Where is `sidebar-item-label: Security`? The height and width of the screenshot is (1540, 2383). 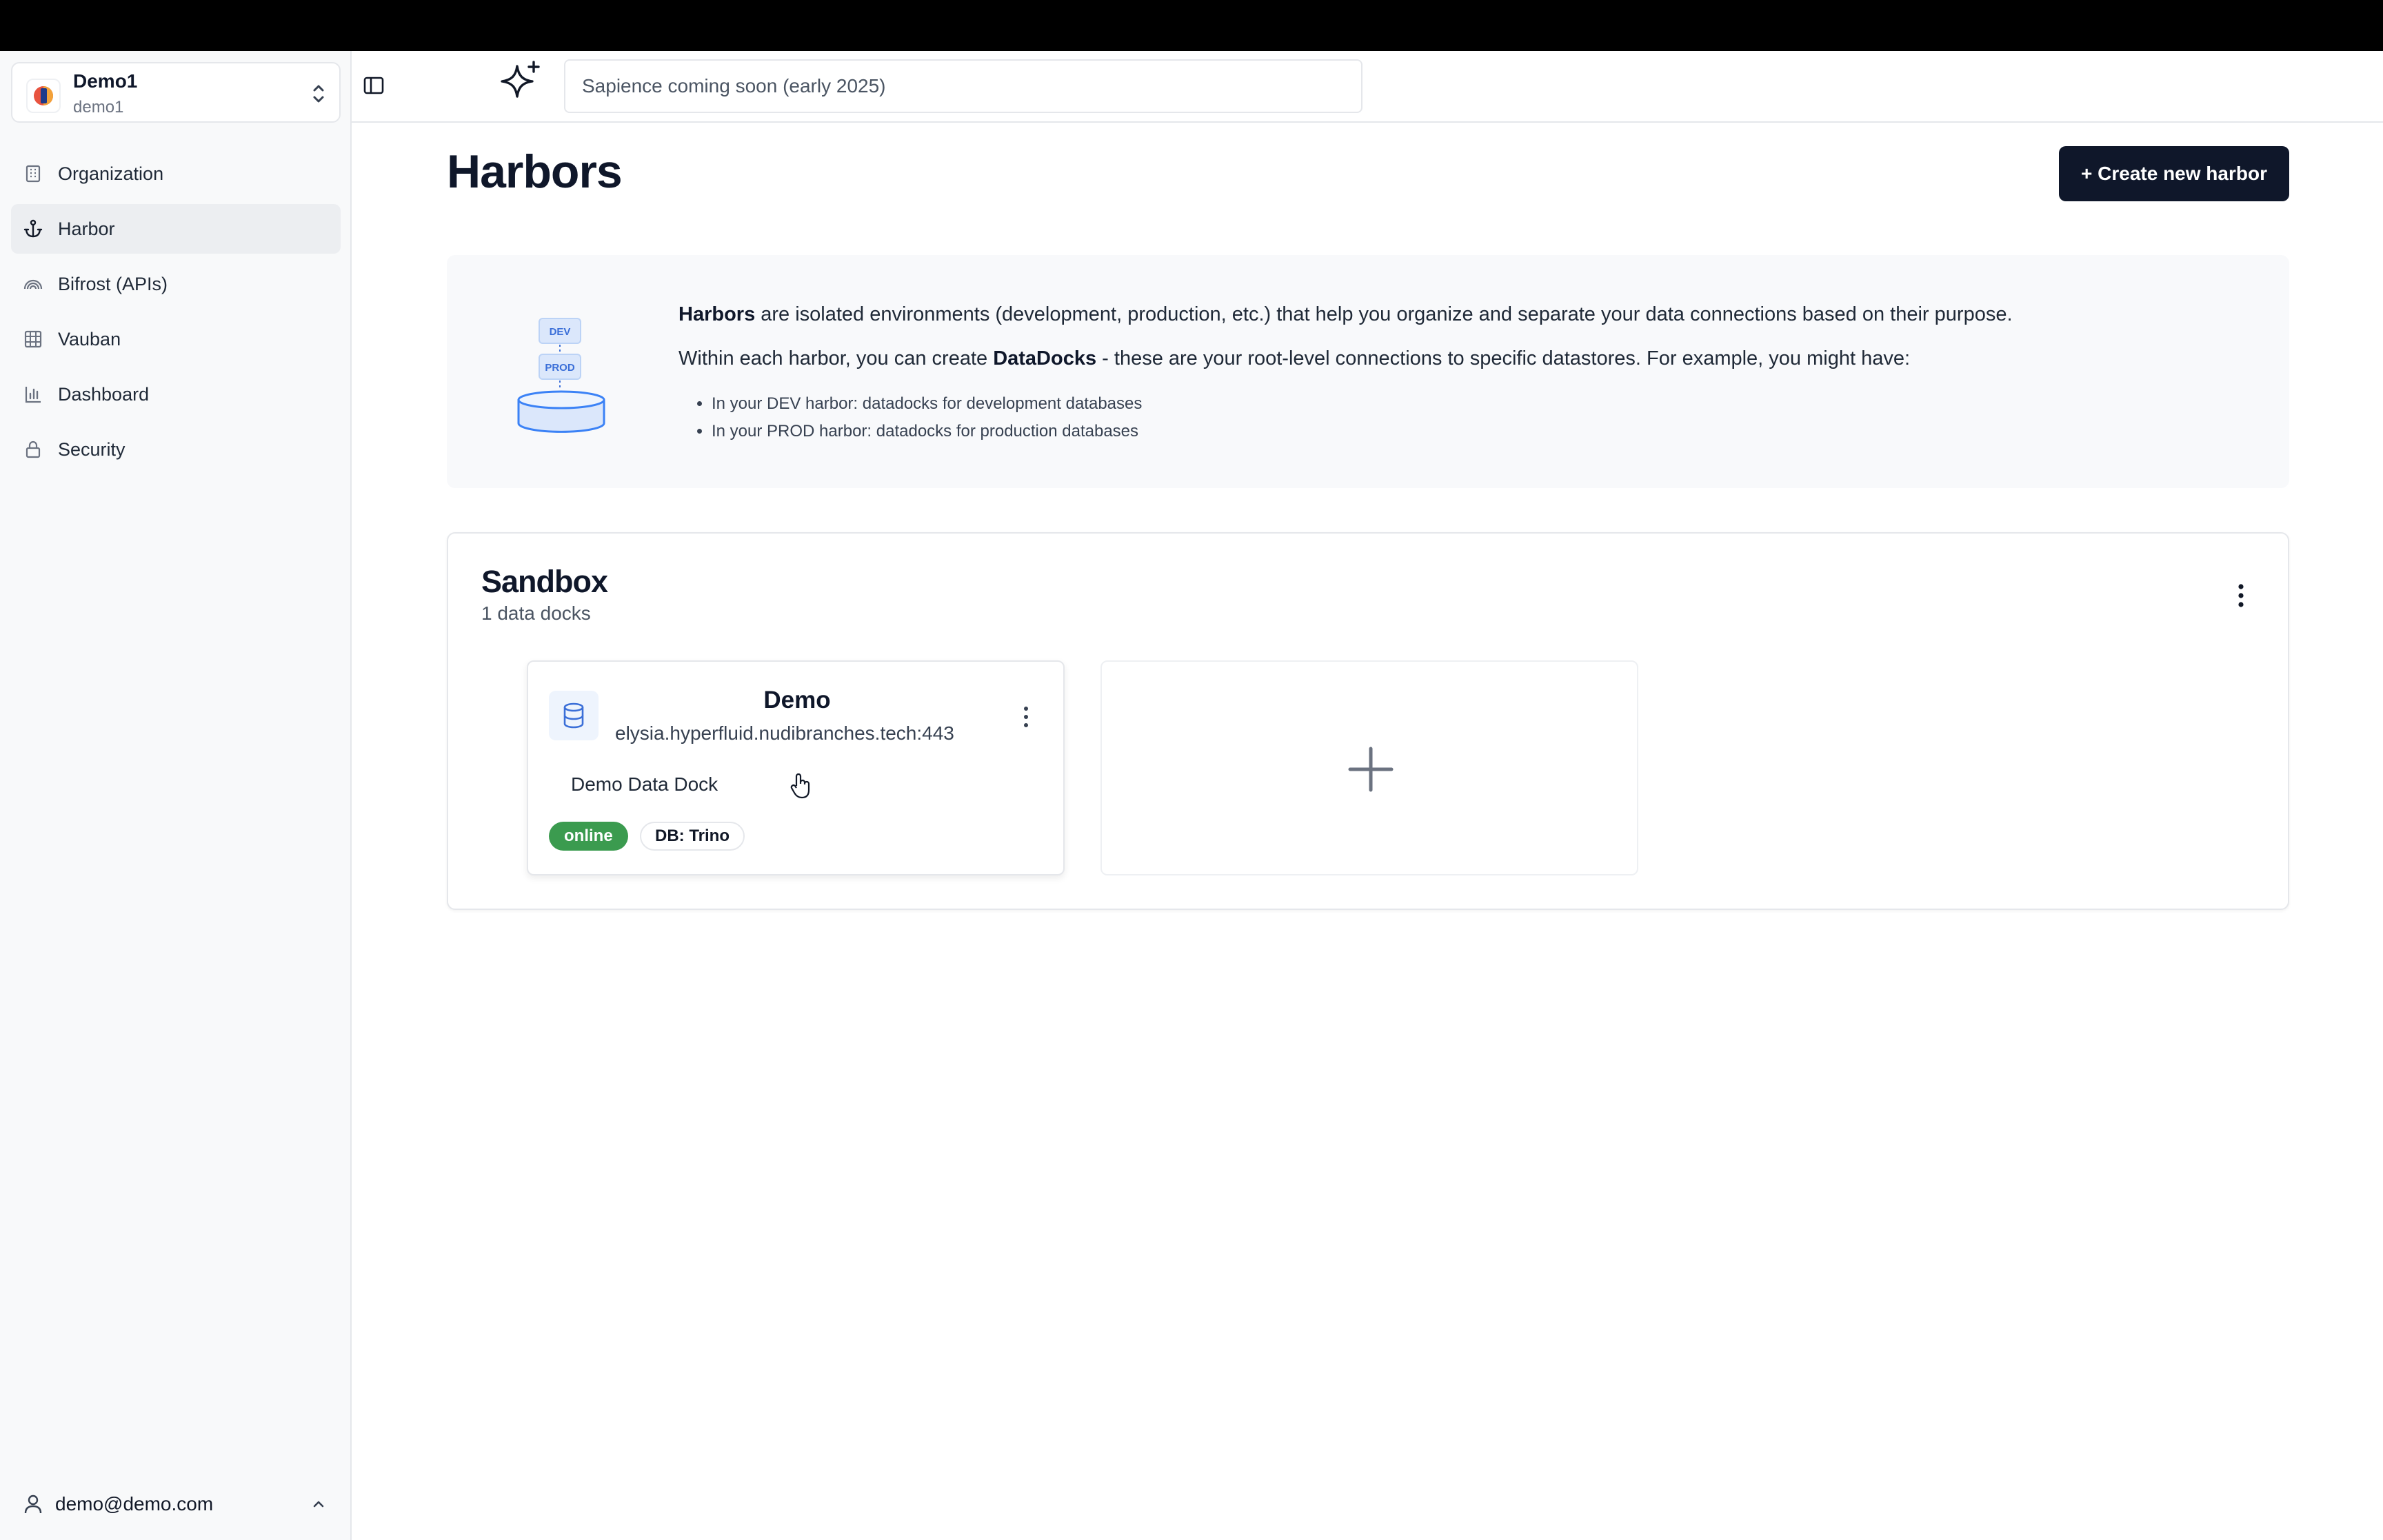 sidebar-item-label: Security is located at coordinates (91, 449).